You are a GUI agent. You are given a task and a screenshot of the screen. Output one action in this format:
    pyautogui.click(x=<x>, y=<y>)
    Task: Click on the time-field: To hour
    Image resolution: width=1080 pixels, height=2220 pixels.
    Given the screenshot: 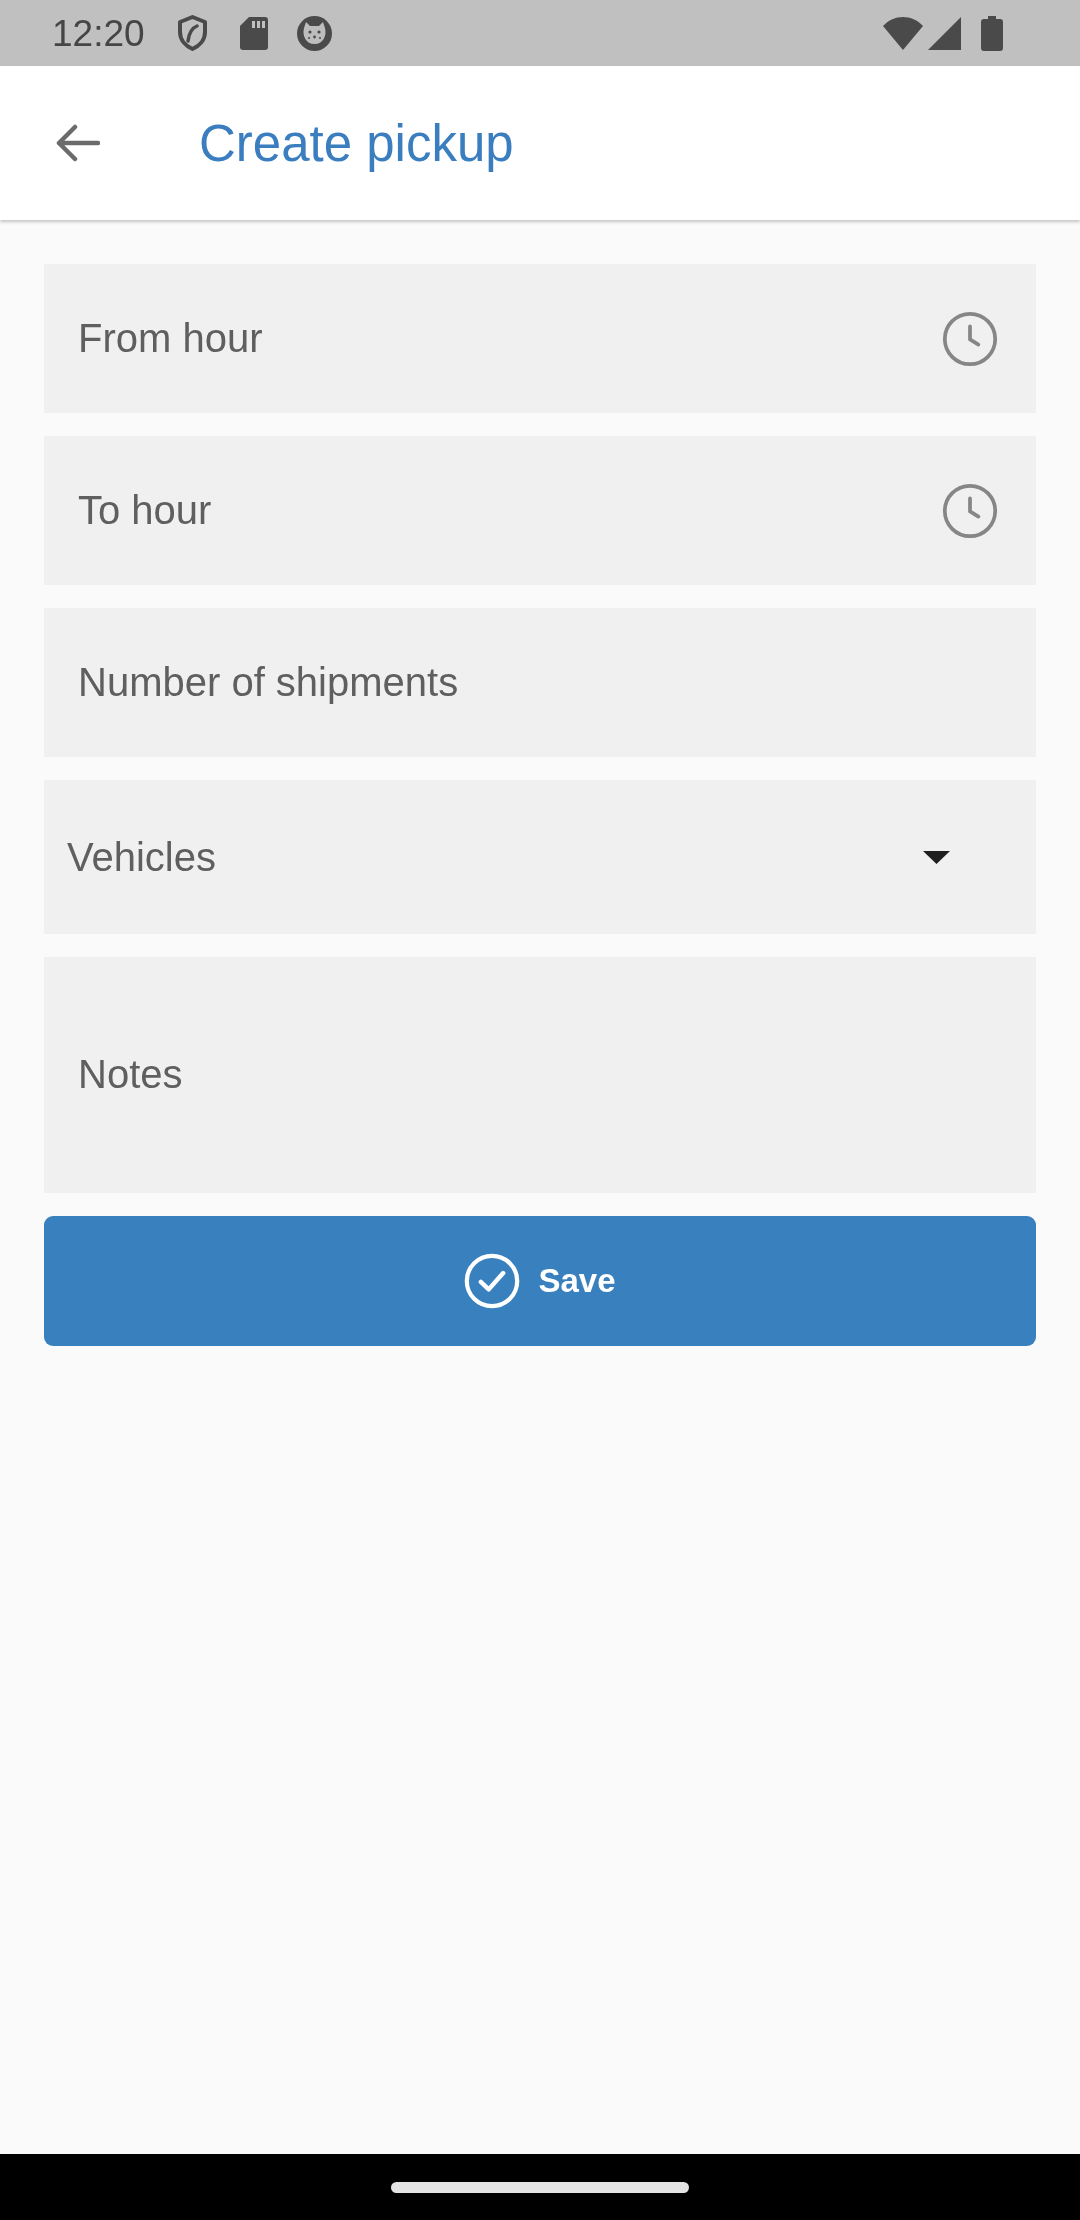 What is the action you would take?
    pyautogui.click(x=540, y=510)
    